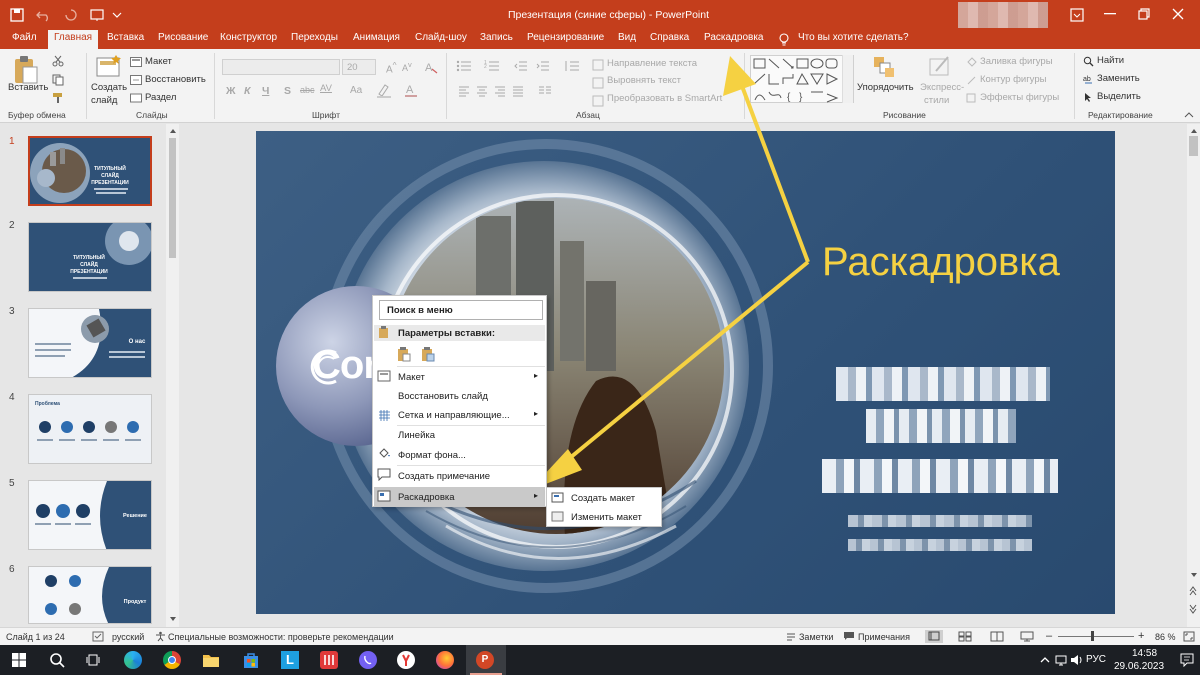 This screenshot has width=1200, height=675. I want to click on layout-menu-icon, so click(384, 376).